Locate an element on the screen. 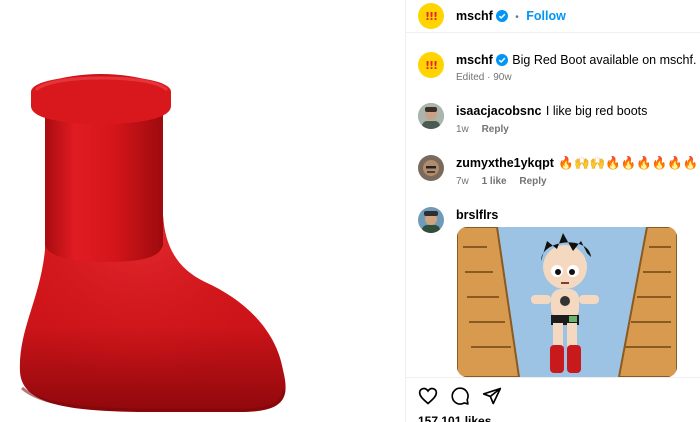  comment-username: isaacjacobsnc is located at coordinates (498, 111).